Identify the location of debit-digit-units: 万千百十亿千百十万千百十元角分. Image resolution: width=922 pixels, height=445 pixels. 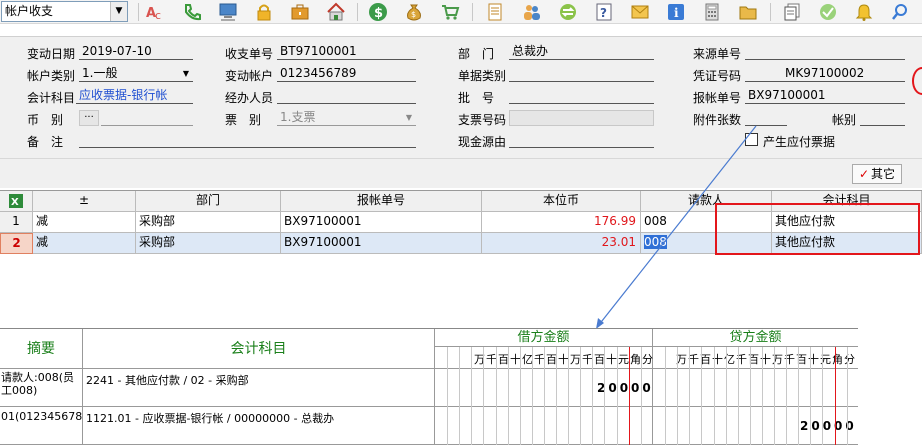
(564, 359).